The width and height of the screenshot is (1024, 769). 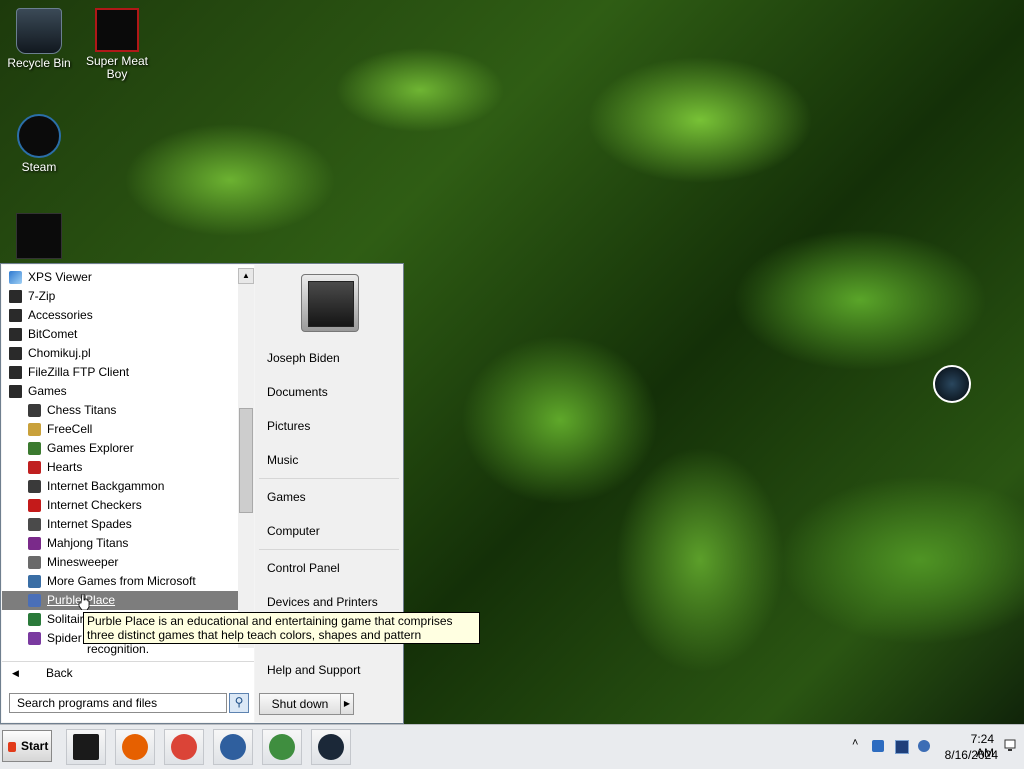 I want to click on documents-link: Documents, so click(x=297, y=392).